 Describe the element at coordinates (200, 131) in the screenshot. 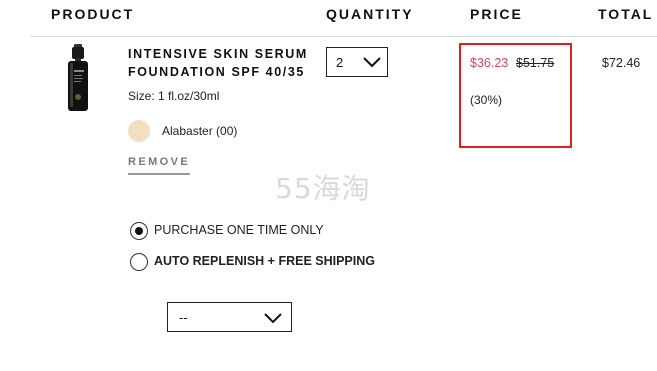

I see `shade-name: Alabaster (00)` at that location.